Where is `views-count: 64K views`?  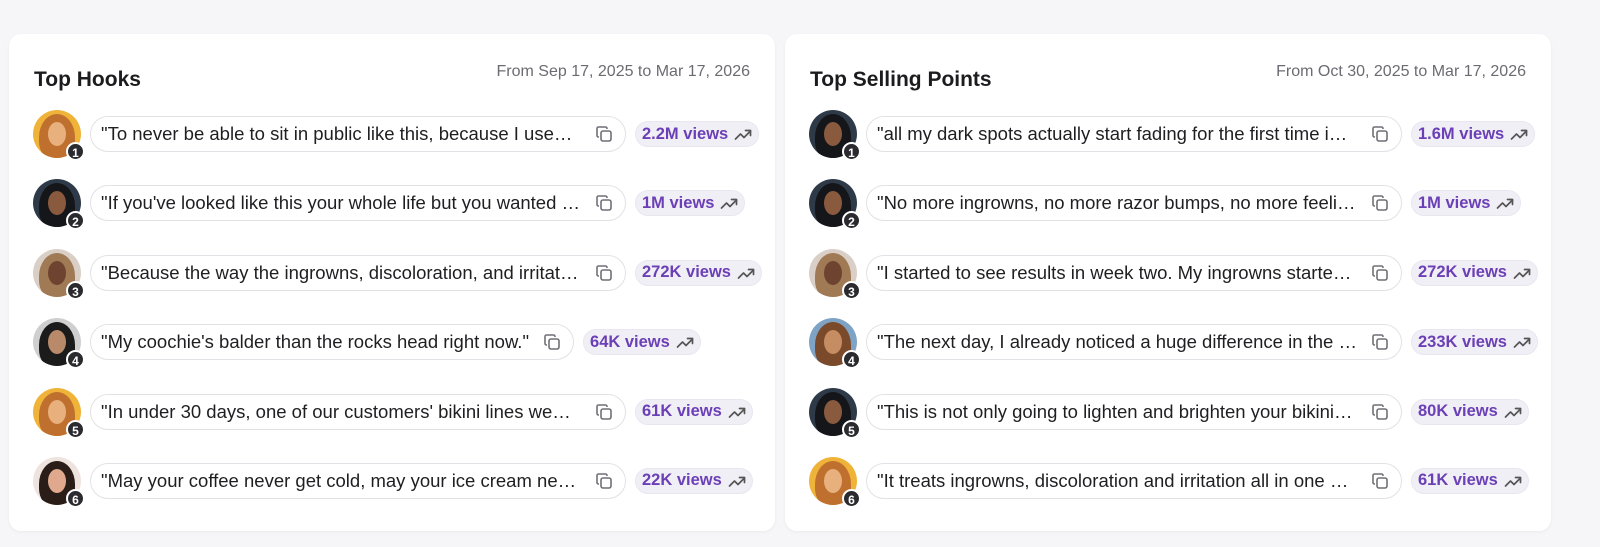
views-count: 64K views is located at coordinates (630, 341).